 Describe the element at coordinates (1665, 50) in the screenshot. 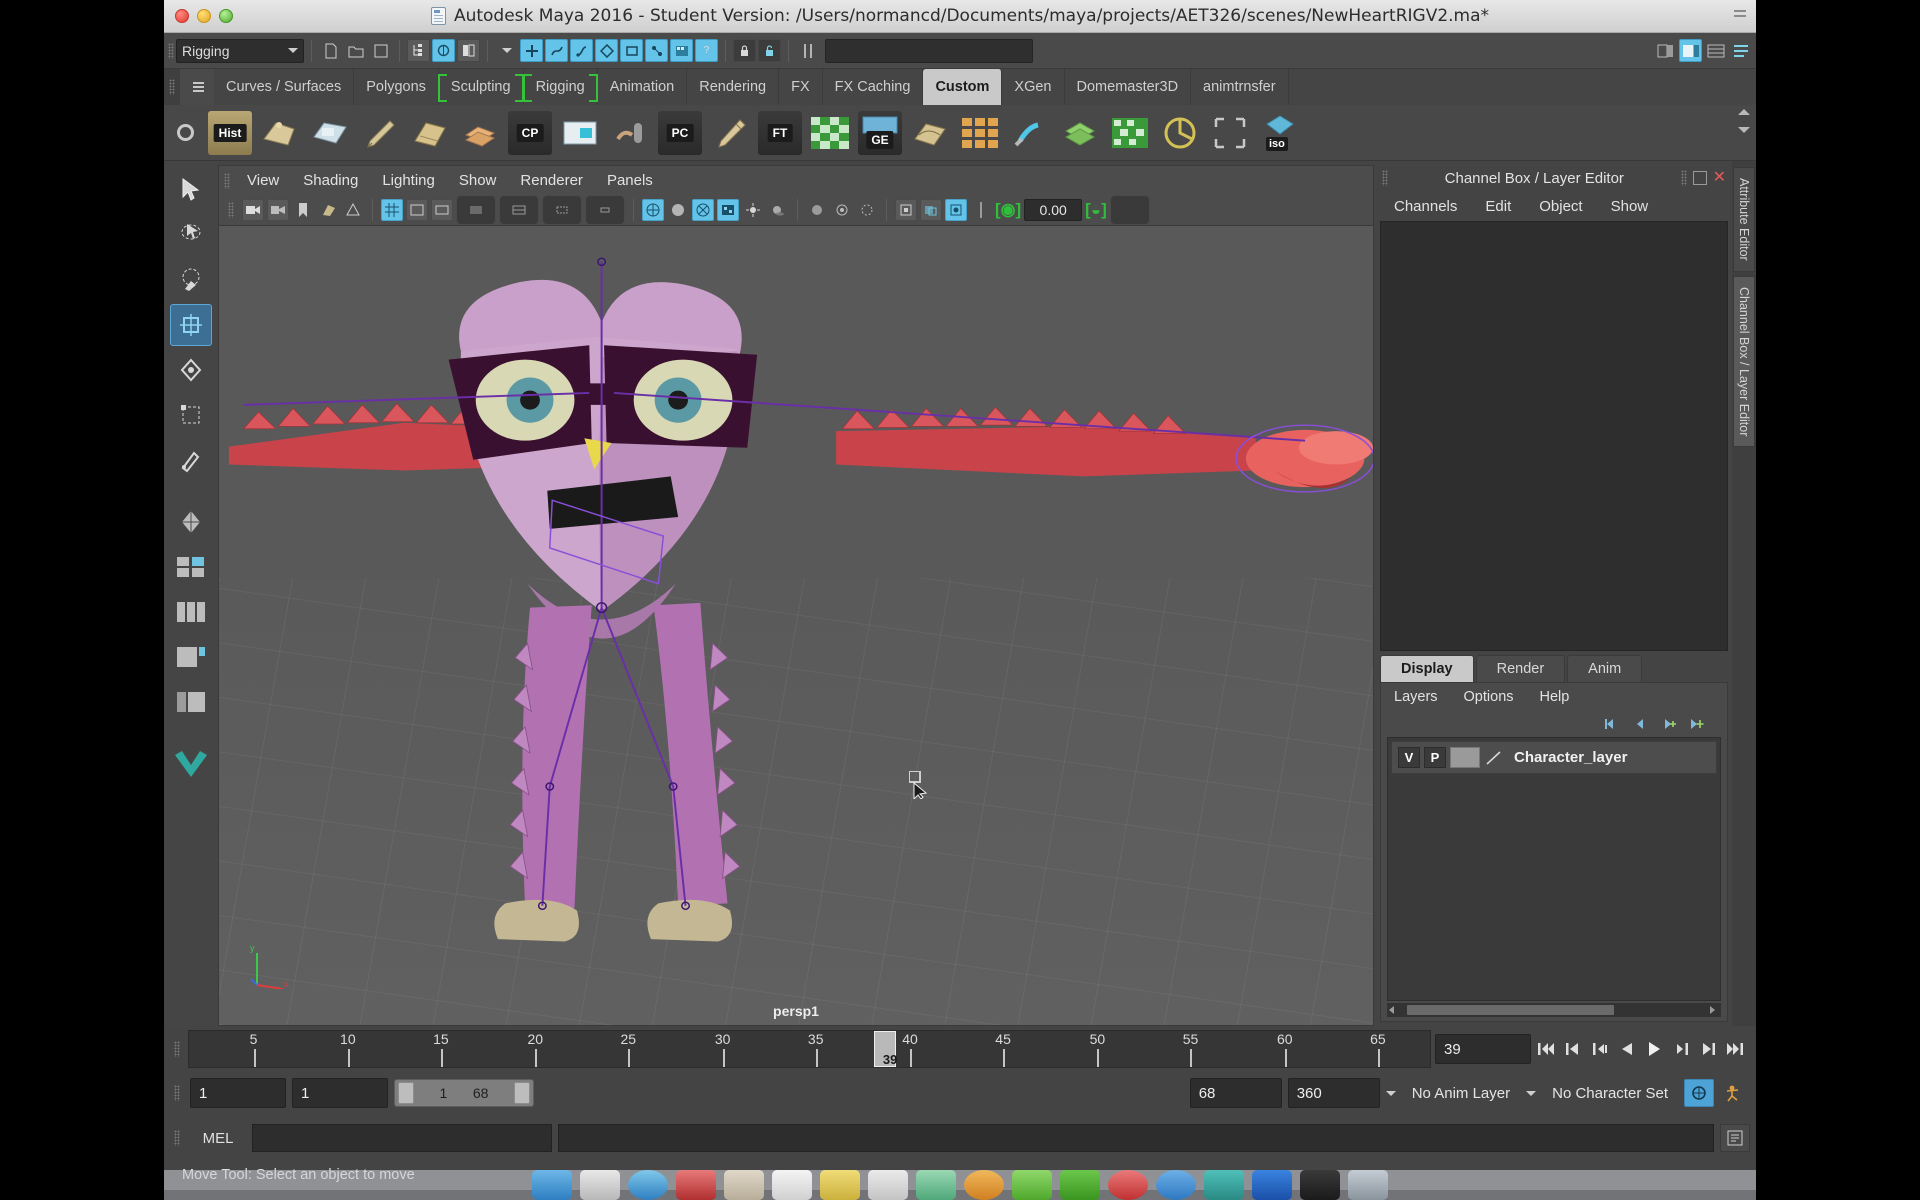

I see `show-hide-editors-icon` at that location.